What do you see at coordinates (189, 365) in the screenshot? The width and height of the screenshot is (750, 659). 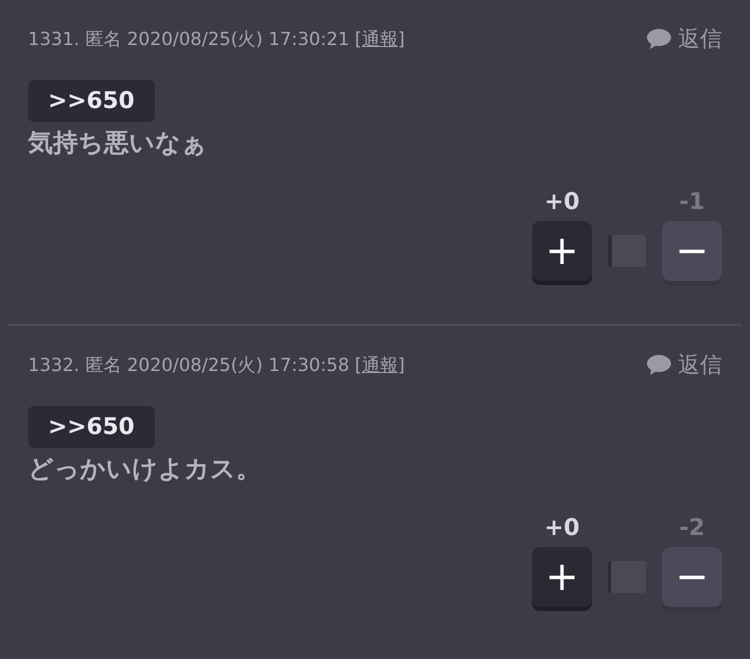 I see `post-meta: 1332. 匿名 2020/08/25(火) 17:30:58` at bounding box center [189, 365].